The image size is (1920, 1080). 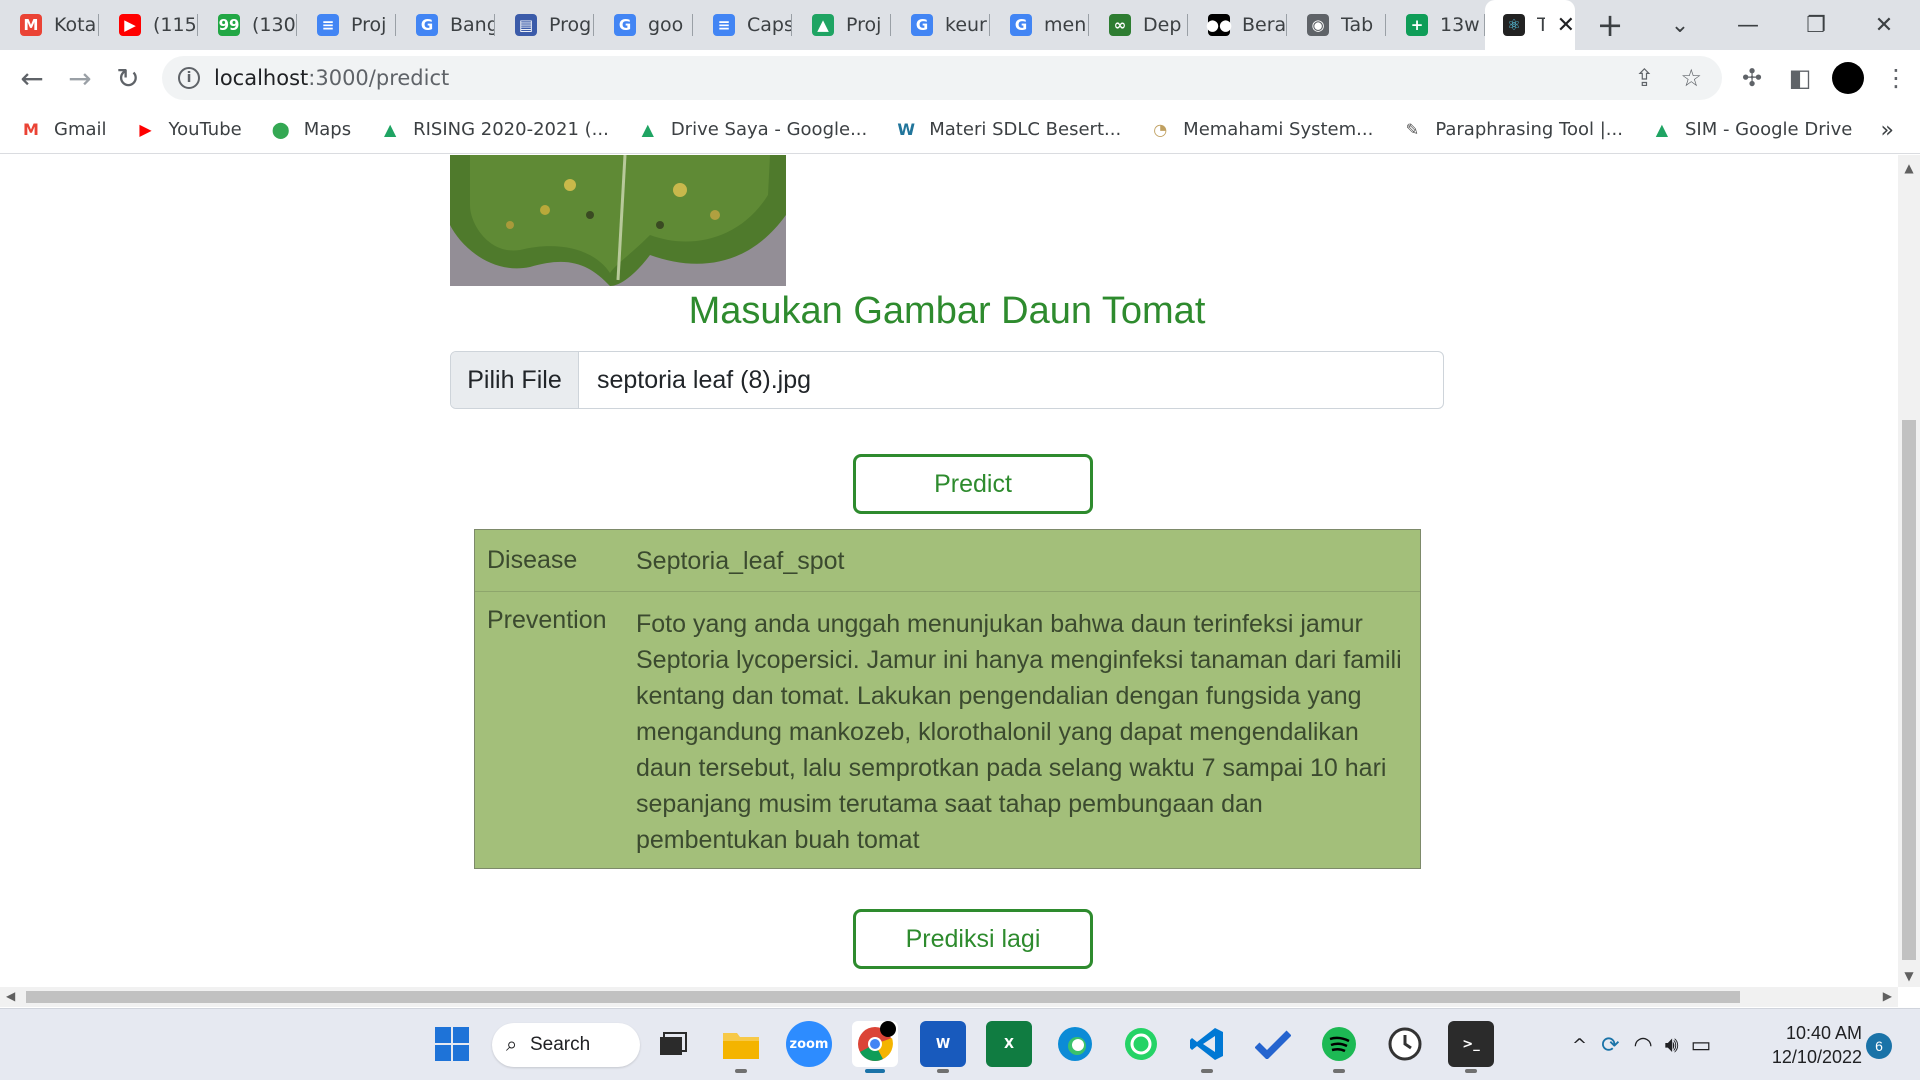 I want to click on tab-item: ▤ Prog, so click(x=544, y=25).